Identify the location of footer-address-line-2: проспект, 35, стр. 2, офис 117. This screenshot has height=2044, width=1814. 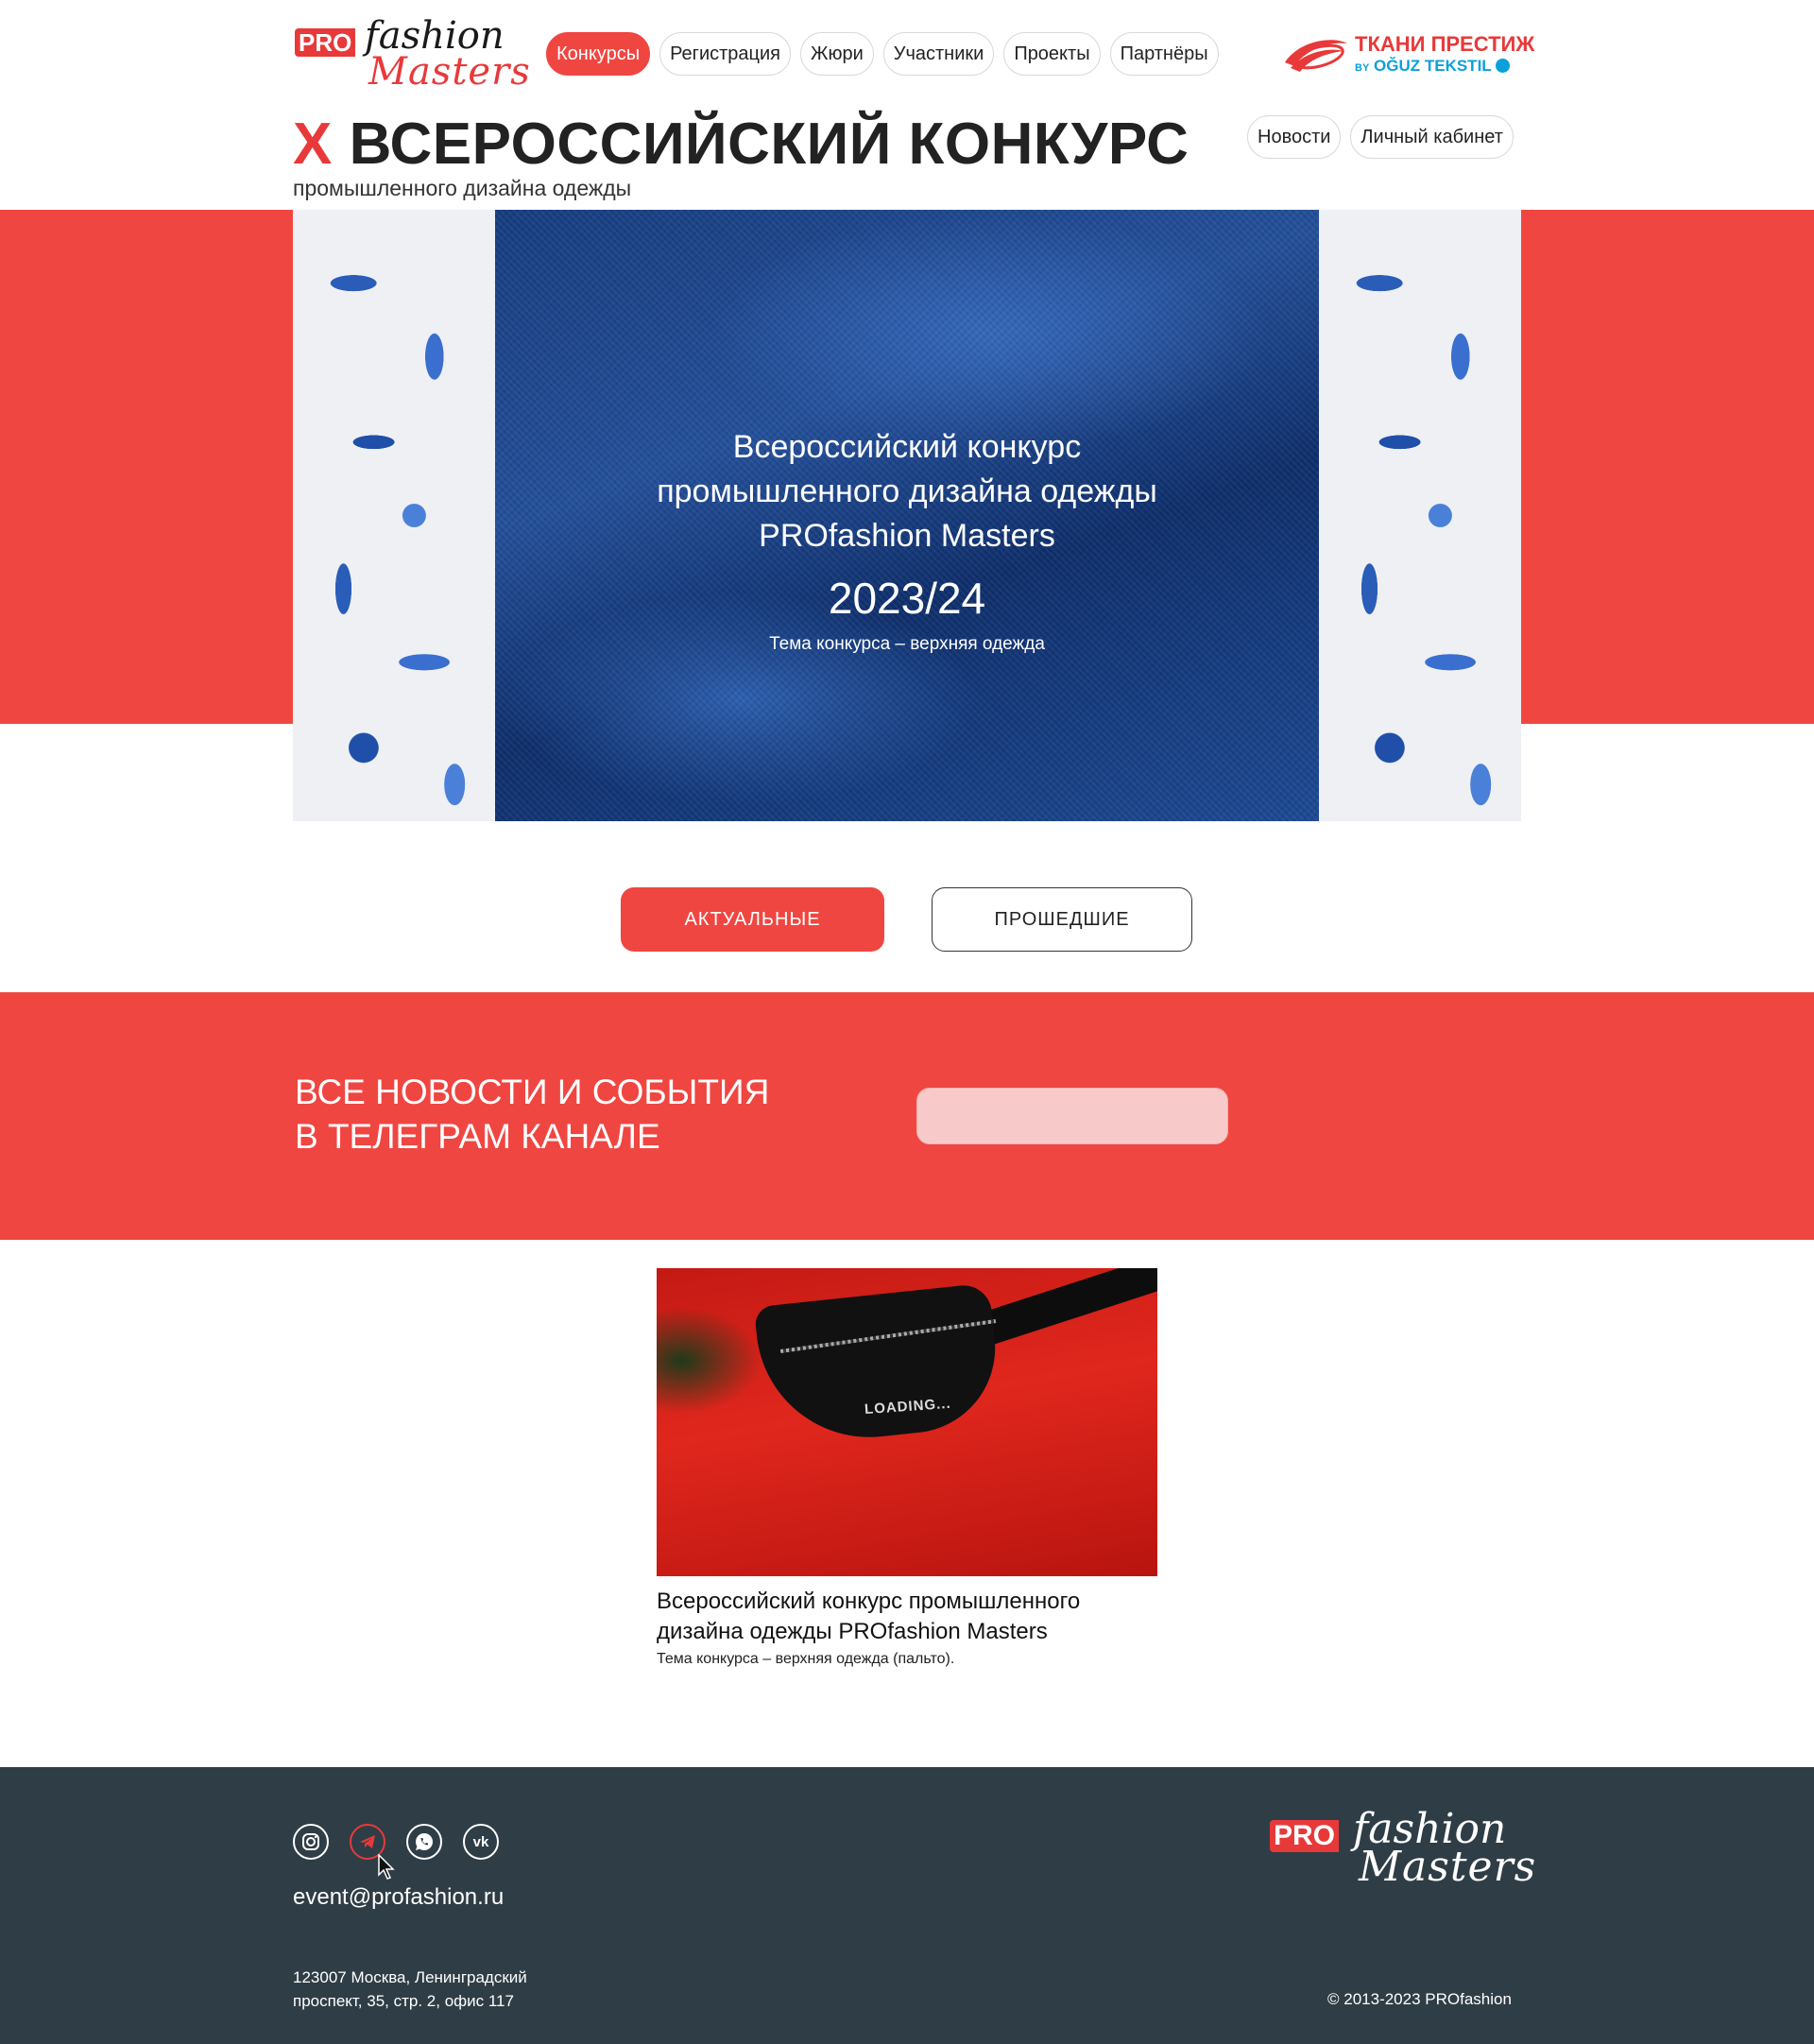
(404, 2001).